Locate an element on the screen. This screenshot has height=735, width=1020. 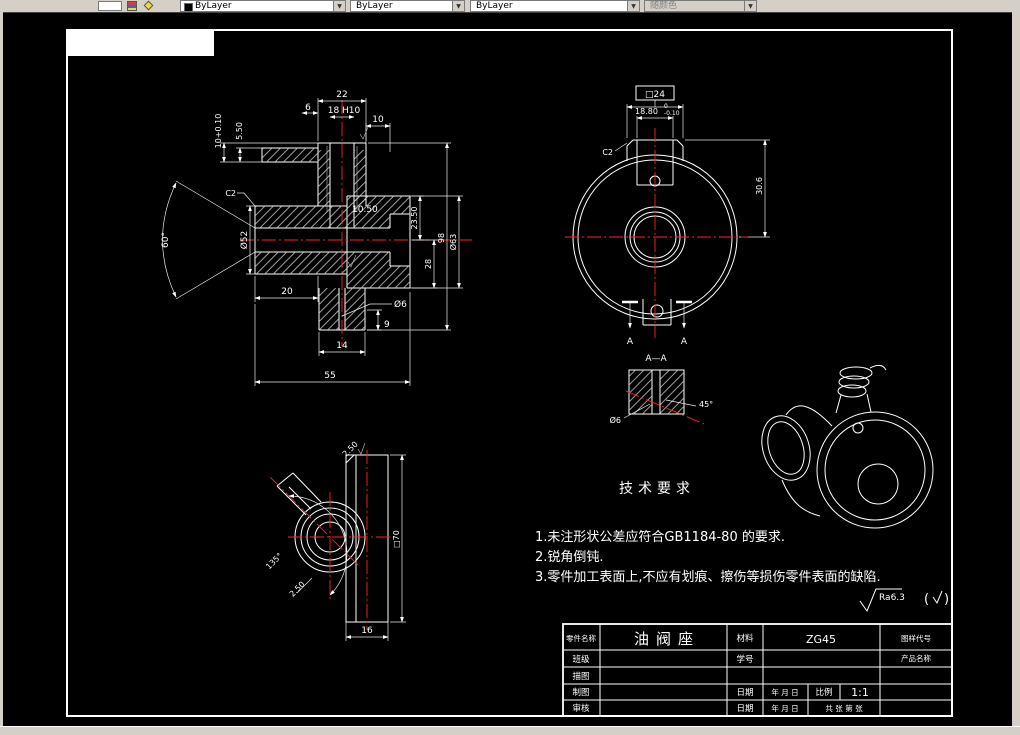
tech-req-title: 技术要求 is located at coordinates (657, 489).